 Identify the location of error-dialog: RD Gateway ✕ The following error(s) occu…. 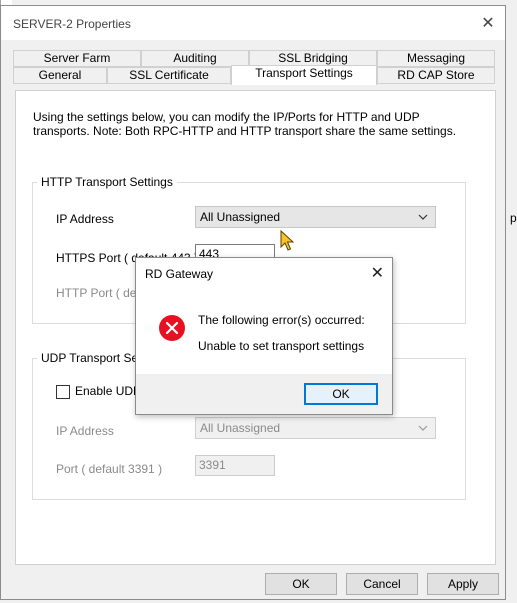
(264, 336).